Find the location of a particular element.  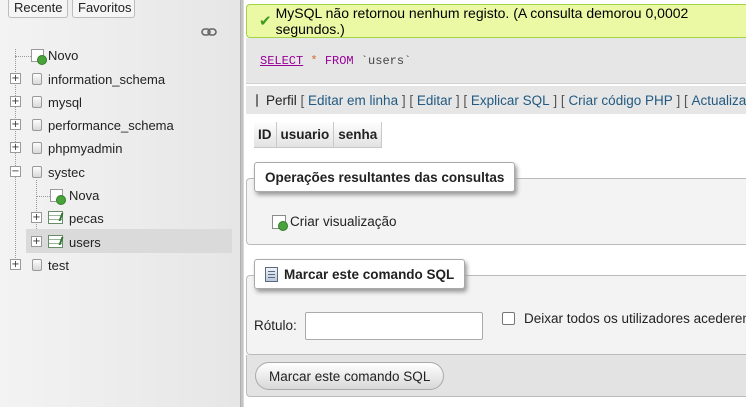

sql-keyword-link: SELECT is located at coordinates (281, 61).